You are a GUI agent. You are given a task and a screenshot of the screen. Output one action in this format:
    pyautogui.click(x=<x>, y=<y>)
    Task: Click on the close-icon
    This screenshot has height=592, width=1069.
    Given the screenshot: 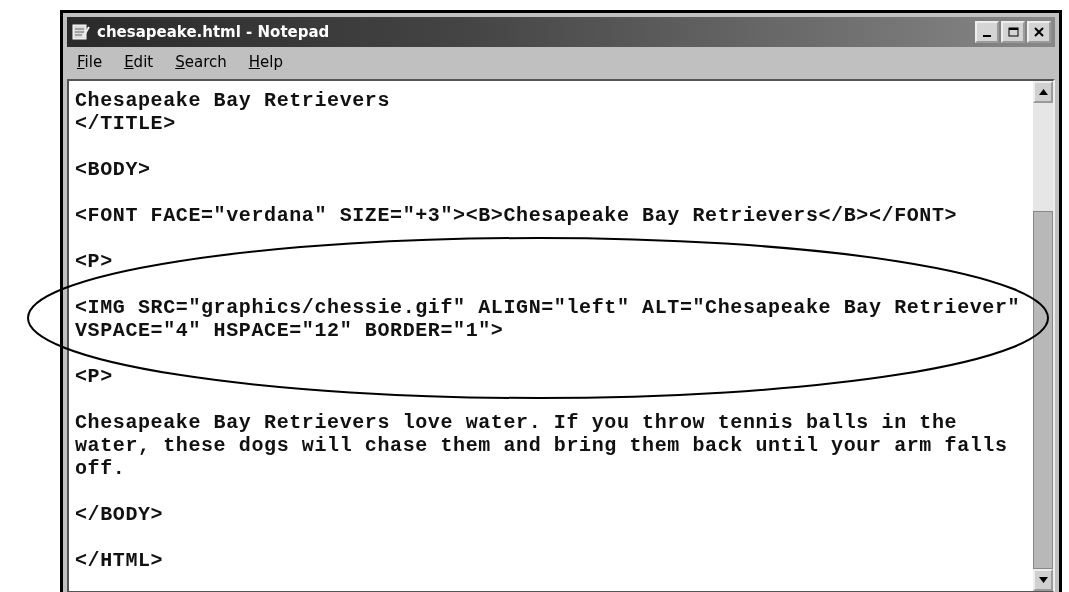 What is the action you would take?
    pyautogui.click(x=1039, y=32)
    